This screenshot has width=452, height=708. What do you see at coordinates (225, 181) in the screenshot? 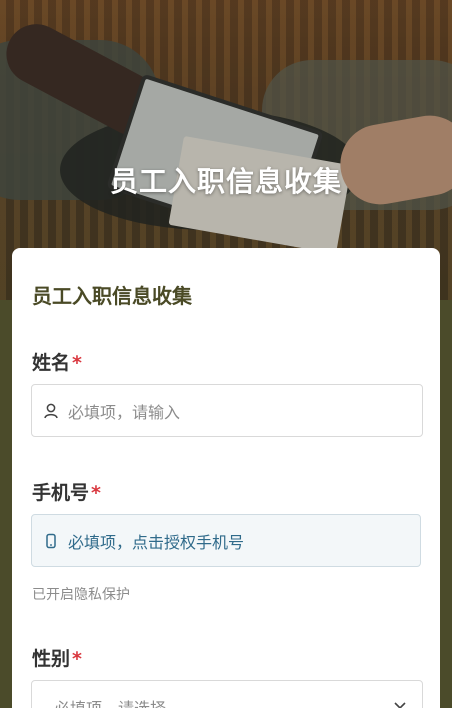
I see `hero-title: 员工入职信息收集` at bounding box center [225, 181].